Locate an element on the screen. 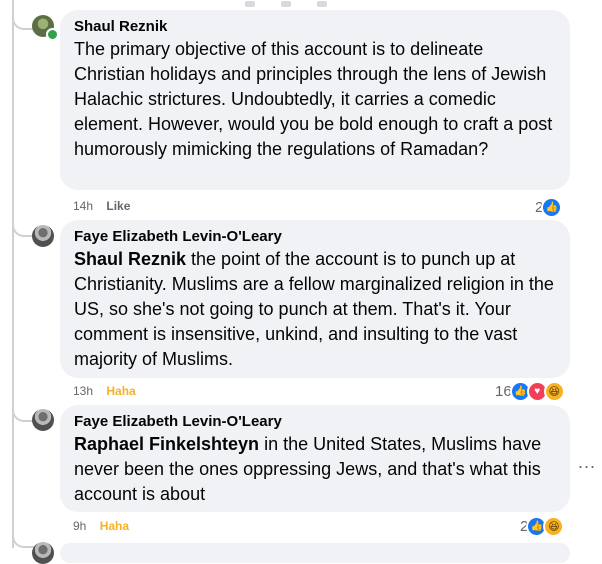  like-button: Like is located at coordinates (118, 206).